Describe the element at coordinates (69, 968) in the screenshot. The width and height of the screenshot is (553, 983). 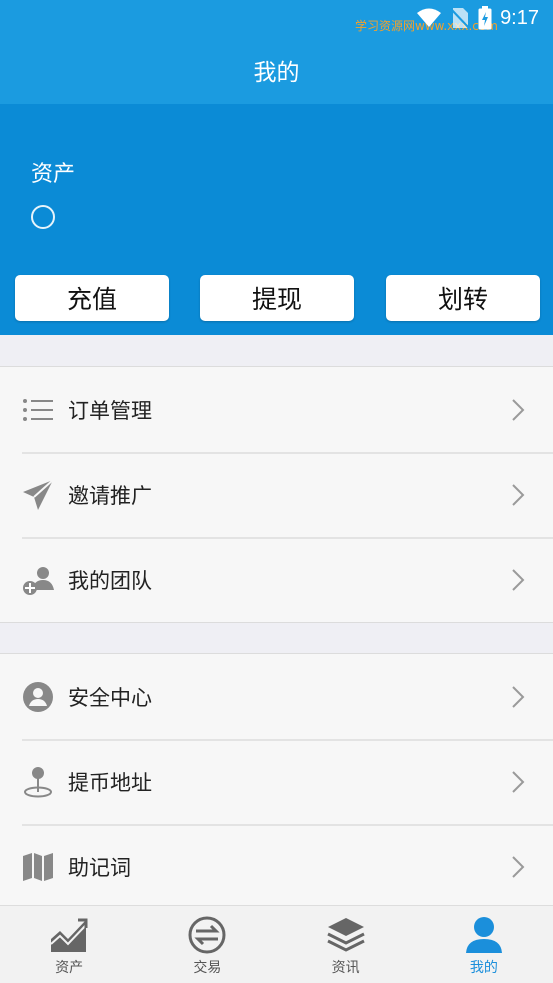
I see `tab-label: 资产` at that location.